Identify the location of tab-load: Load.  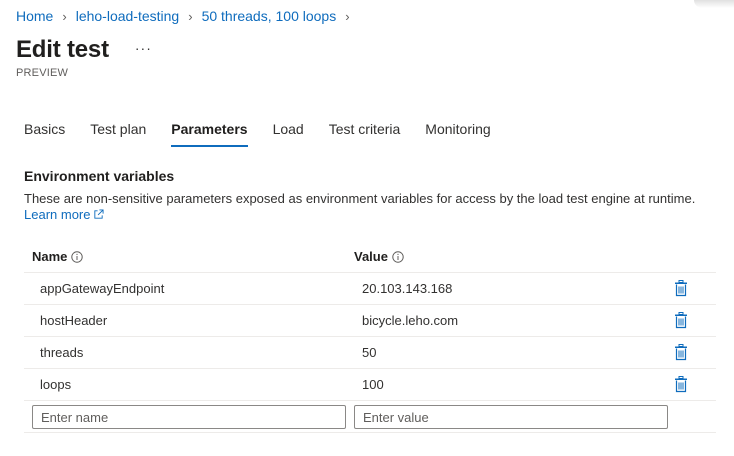
(288, 134).